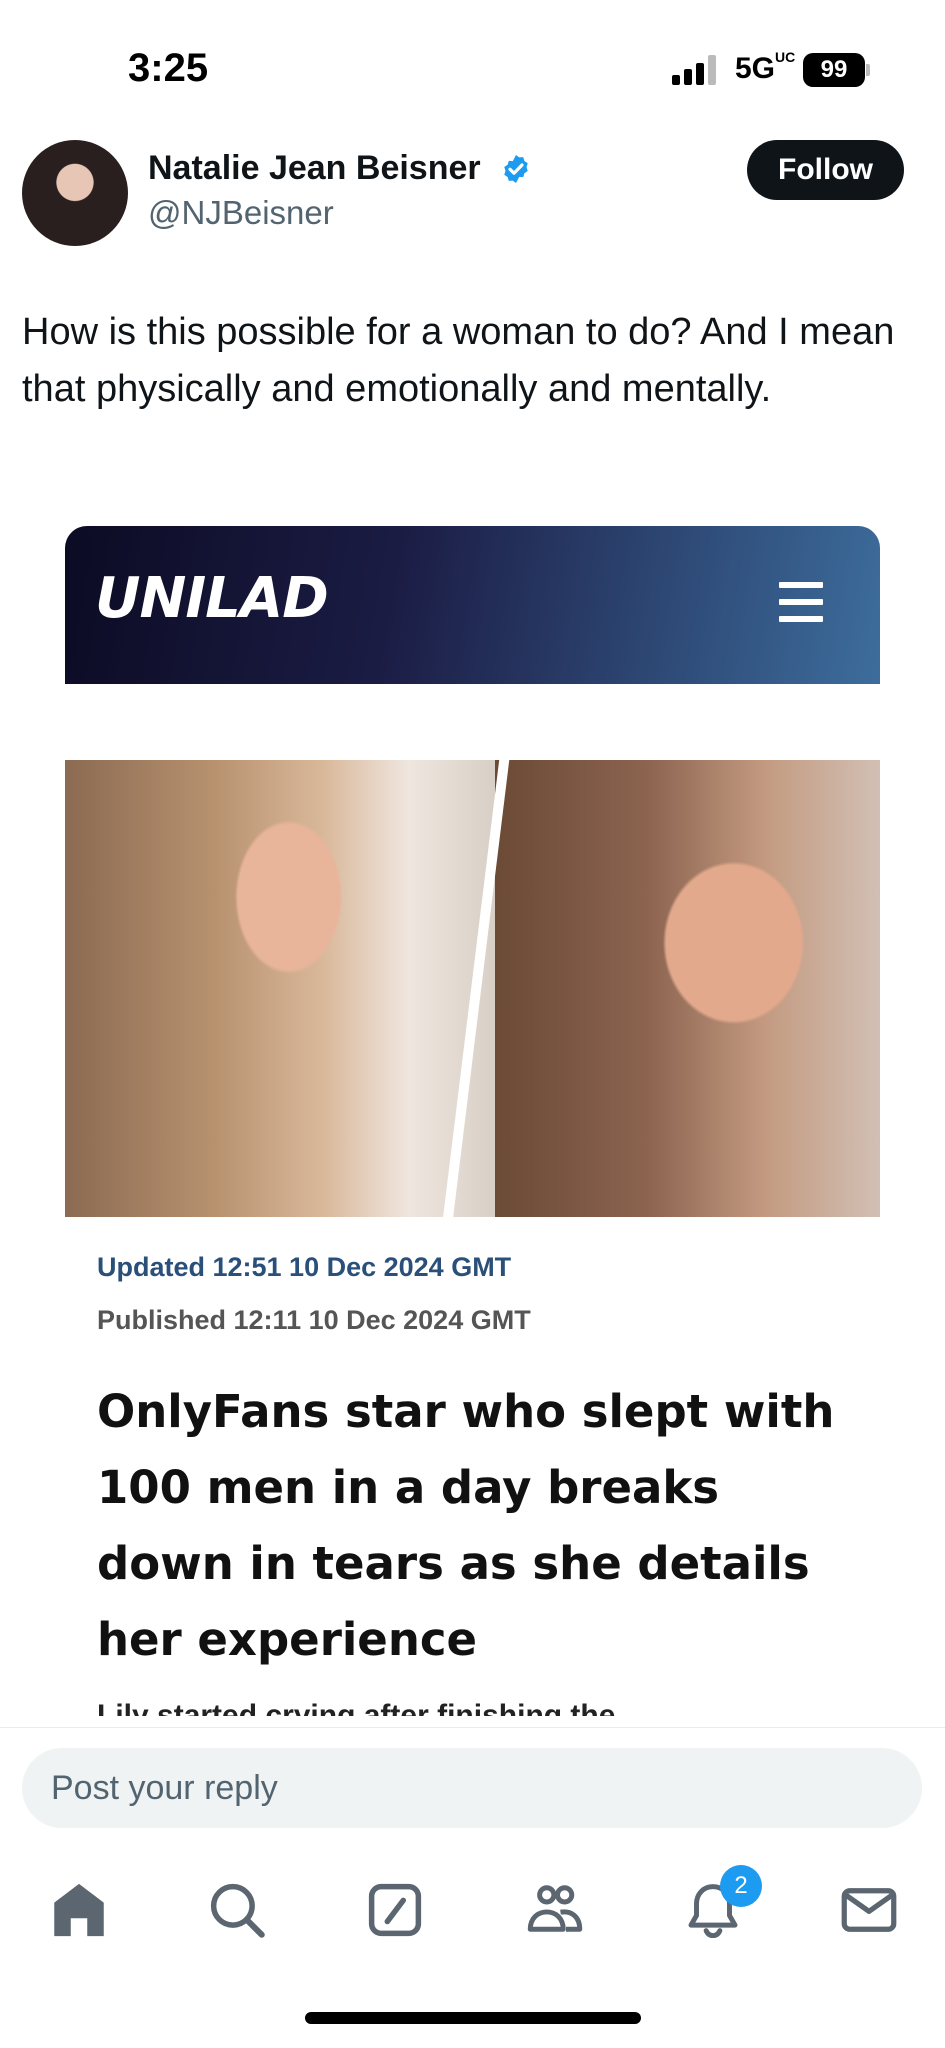 Image resolution: width=945 pixels, height=2048 pixels. Describe the element at coordinates (825, 170) in the screenshot. I see `follow-button: Follow` at that location.